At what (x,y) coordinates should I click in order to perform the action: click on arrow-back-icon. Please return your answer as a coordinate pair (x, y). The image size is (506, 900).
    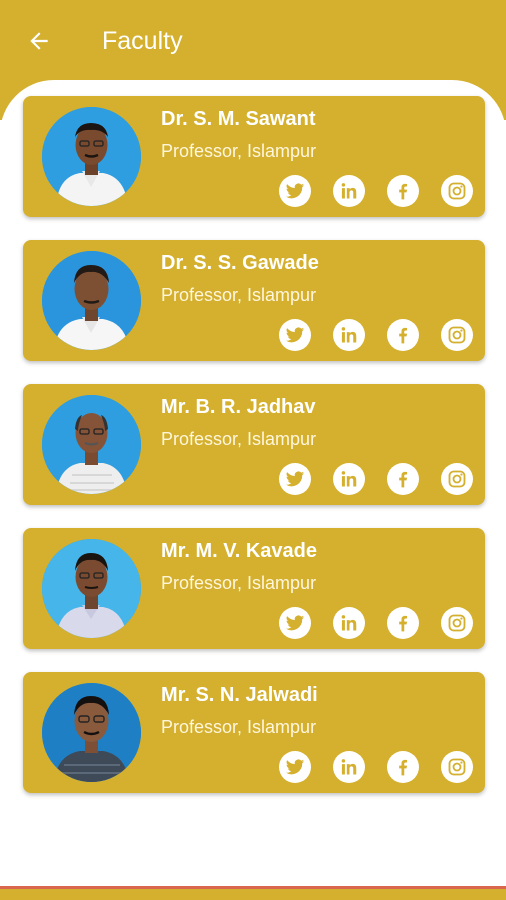
    Looking at the image, I should click on (39, 41).